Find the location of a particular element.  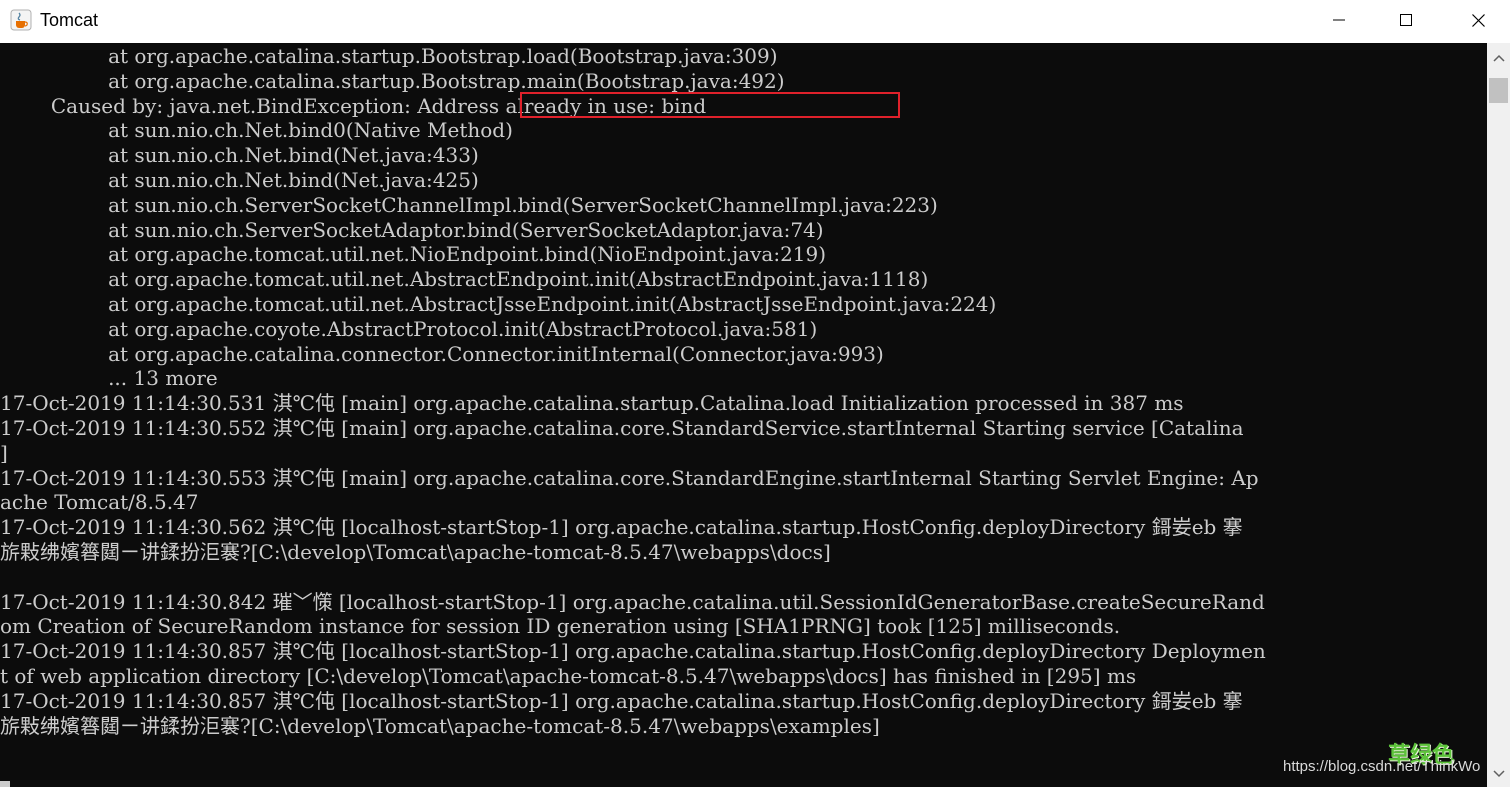

scroll-up-button is located at coordinates (1498, 58).